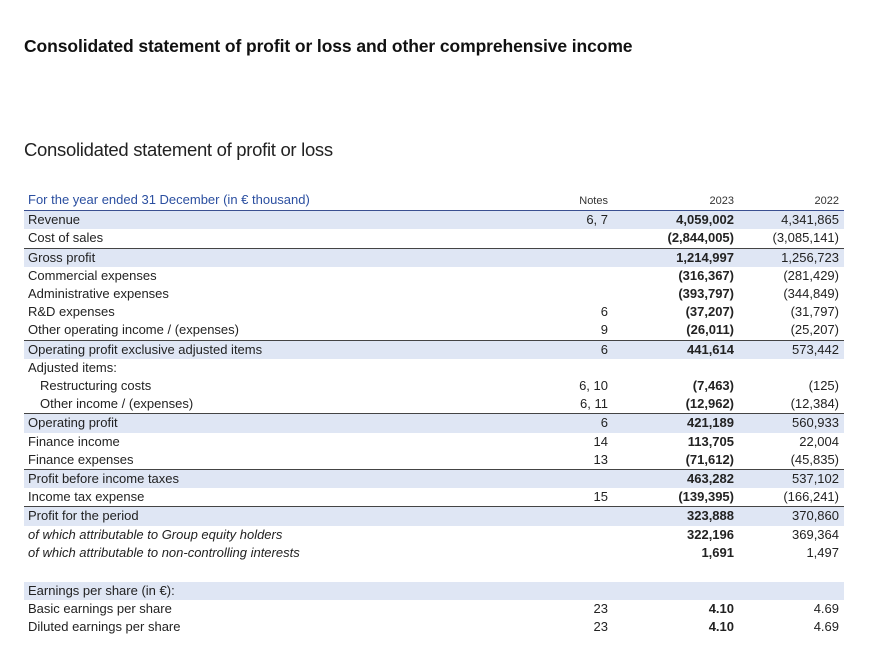 The width and height of the screenshot is (877, 666). What do you see at coordinates (274, 331) in the screenshot?
I see `row-label: Other operating income / (expenses)` at bounding box center [274, 331].